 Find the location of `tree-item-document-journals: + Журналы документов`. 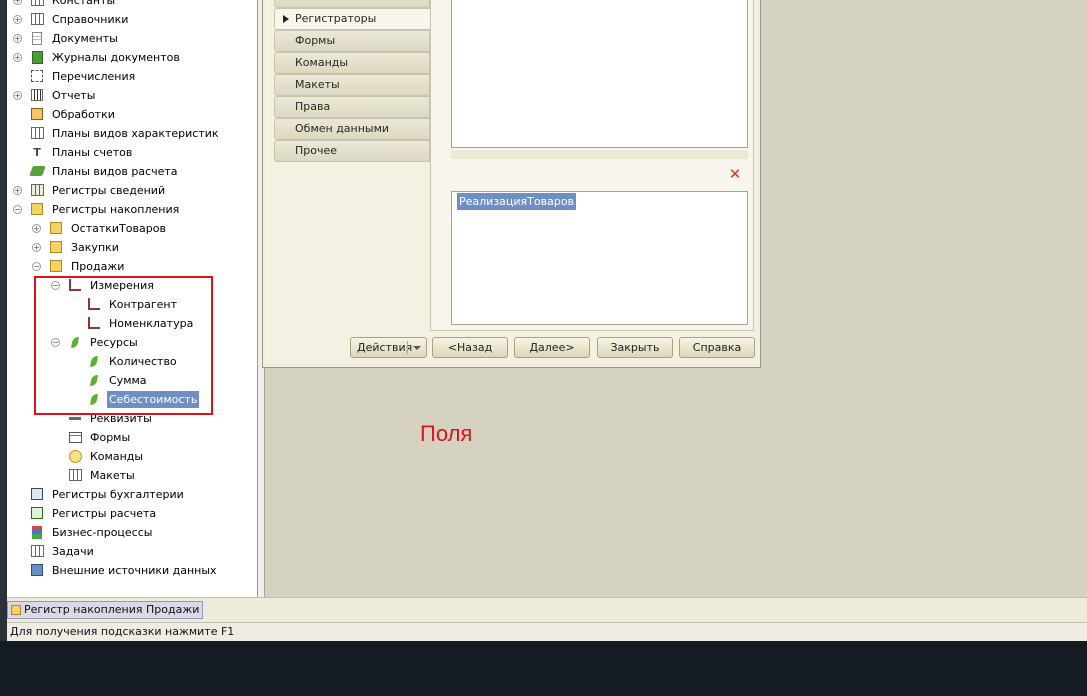

tree-item-document-journals: + Журналы документов is located at coordinates (132, 57).